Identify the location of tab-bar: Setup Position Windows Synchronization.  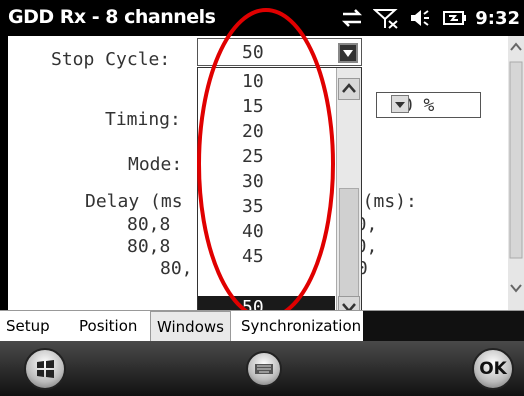
(262, 325).